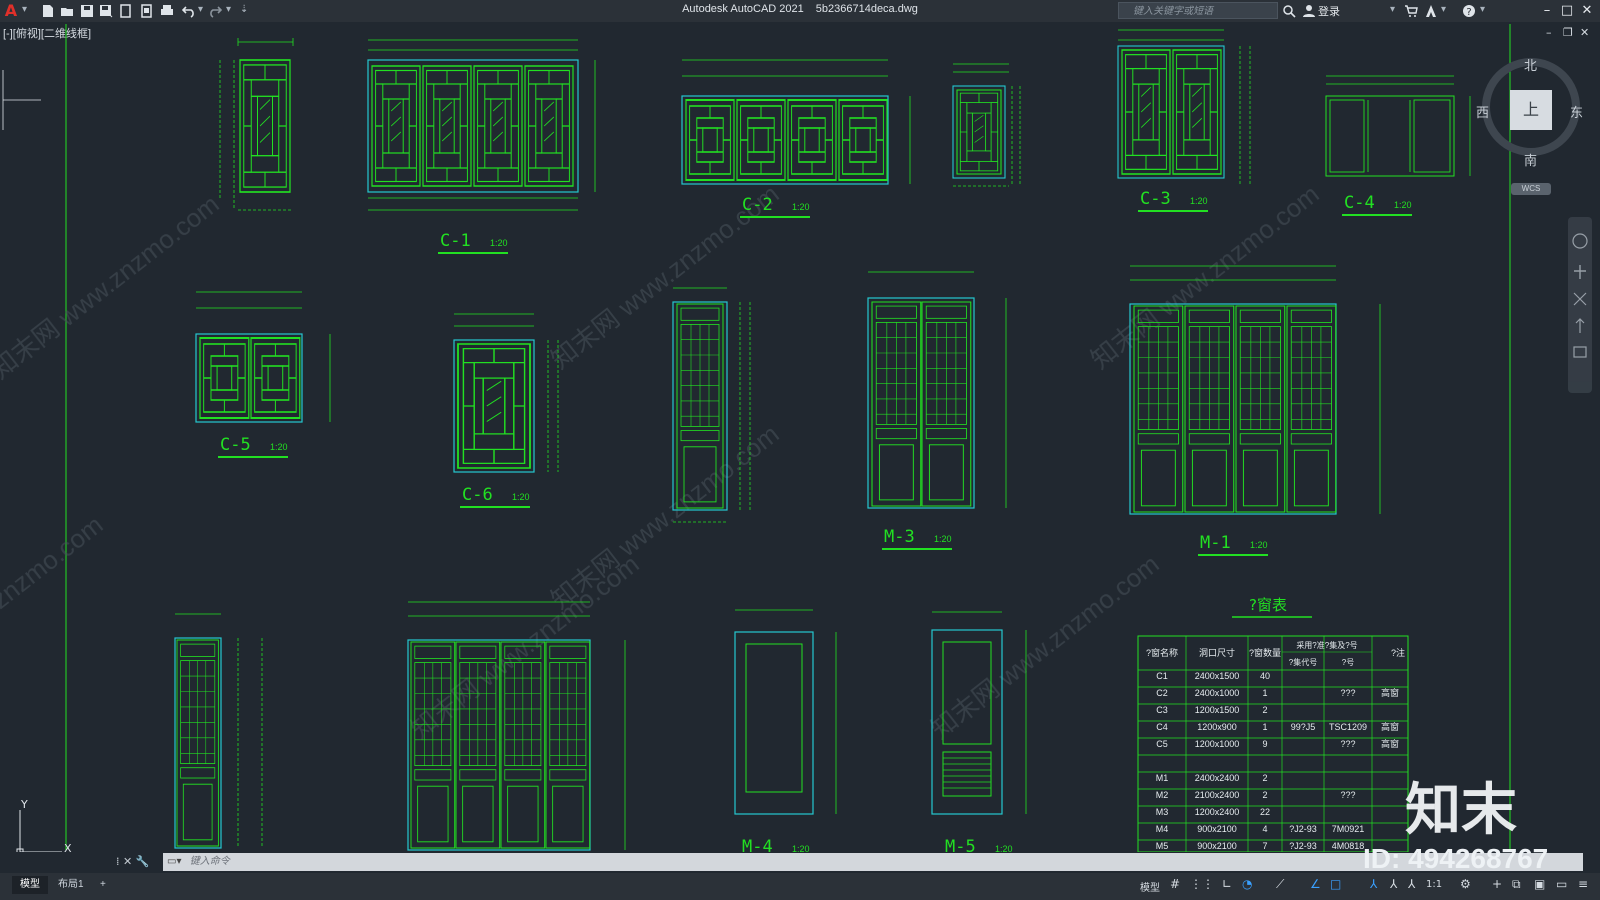 Image resolution: width=1600 pixels, height=900 pixels. What do you see at coordinates (215, 11) in the screenshot?
I see `redo-icon` at bounding box center [215, 11].